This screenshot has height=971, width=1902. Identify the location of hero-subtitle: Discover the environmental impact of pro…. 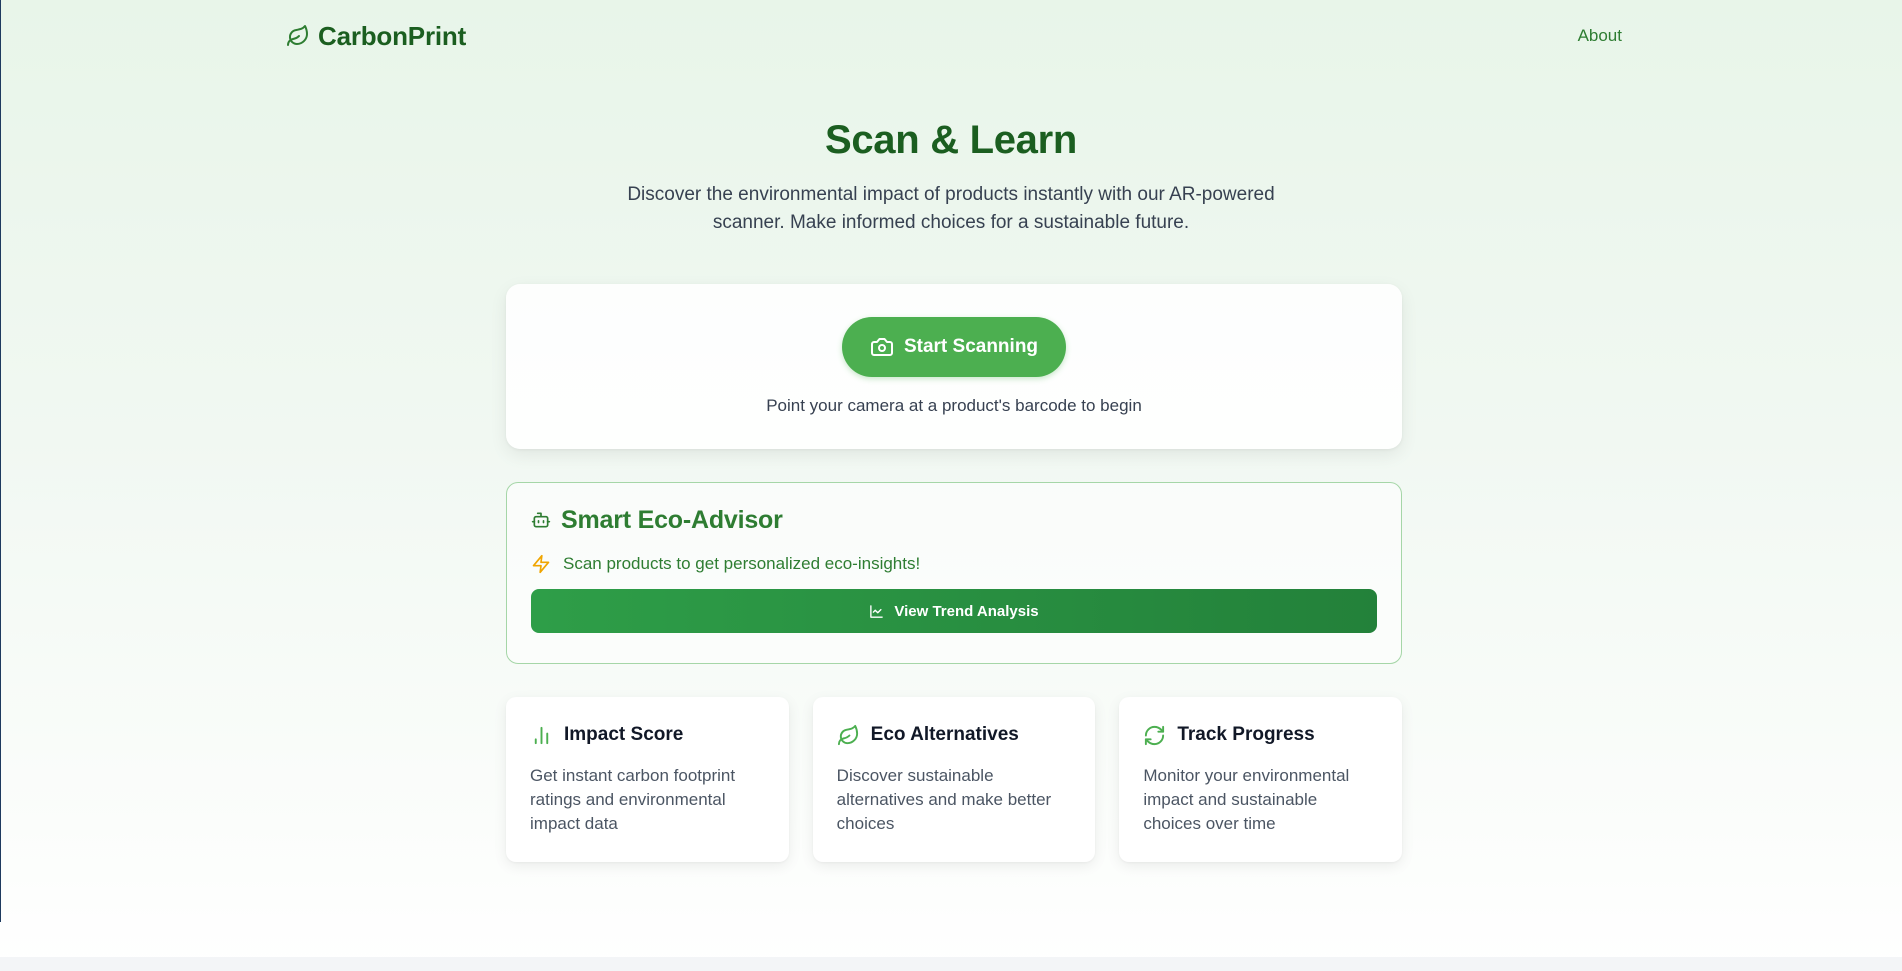
(951, 208).